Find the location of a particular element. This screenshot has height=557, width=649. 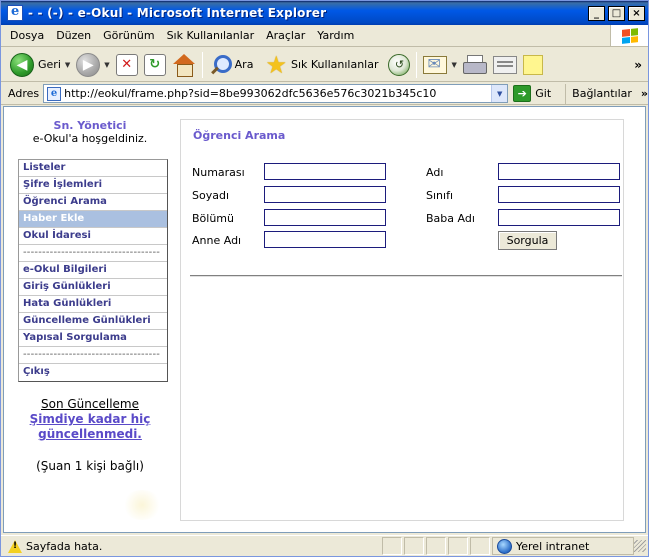

history-button: ↺ is located at coordinates (399, 65).